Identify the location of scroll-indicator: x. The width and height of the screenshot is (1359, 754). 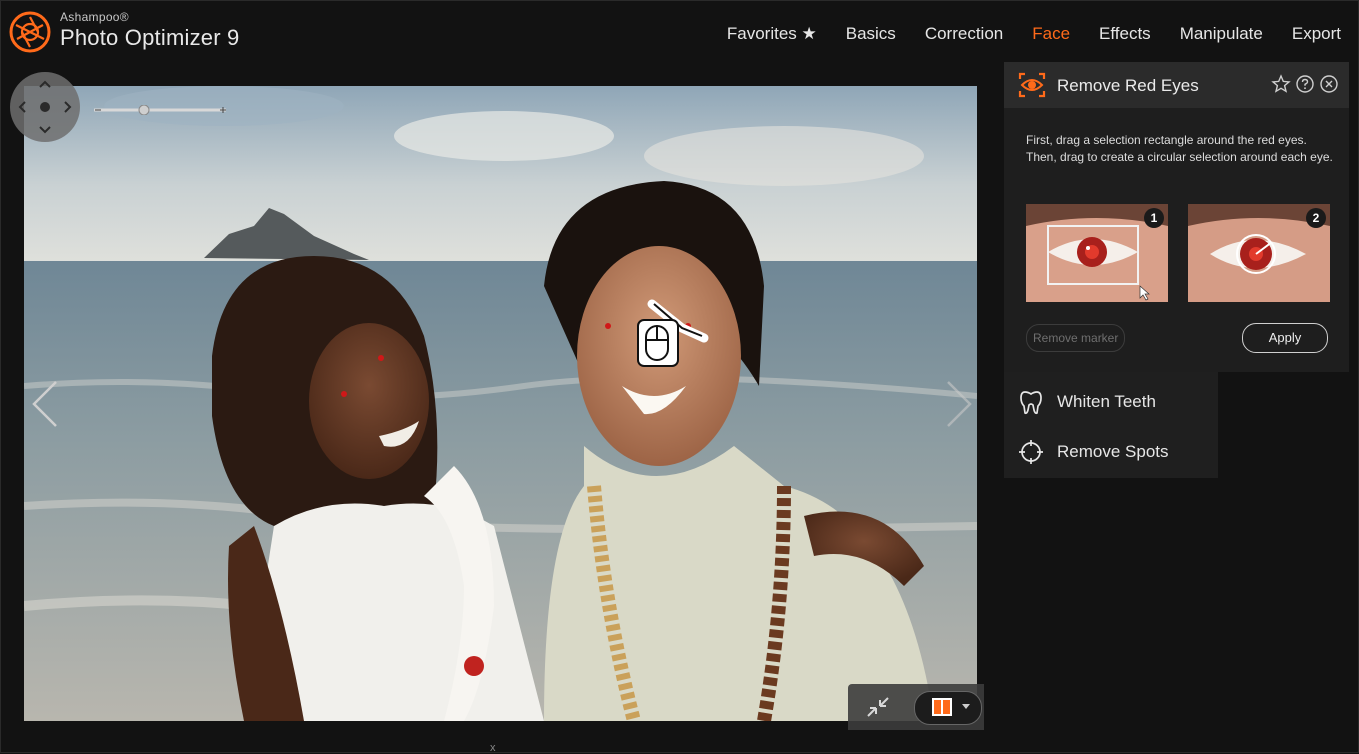
(493, 748).